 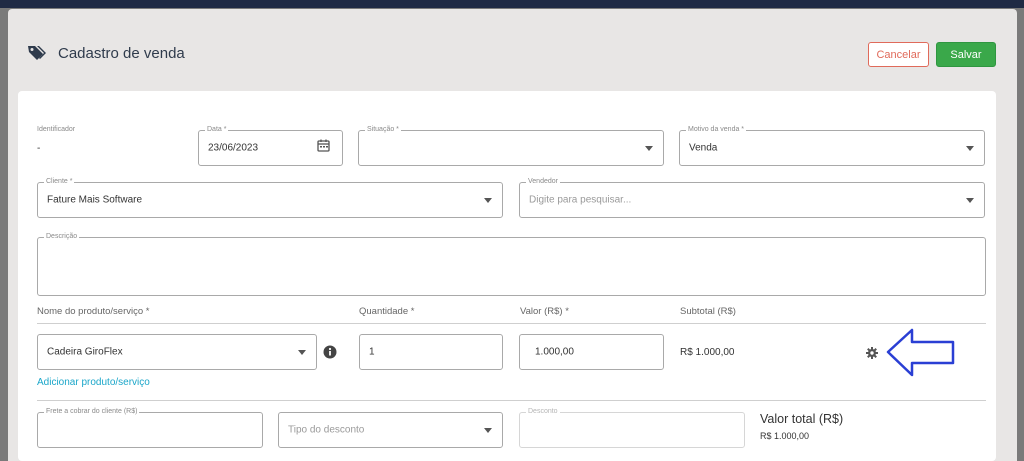 What do you see at coordinates (898, 54) in the screenshot?
I see `cancel-button: Cancelar` at bounding box center [898, 54].